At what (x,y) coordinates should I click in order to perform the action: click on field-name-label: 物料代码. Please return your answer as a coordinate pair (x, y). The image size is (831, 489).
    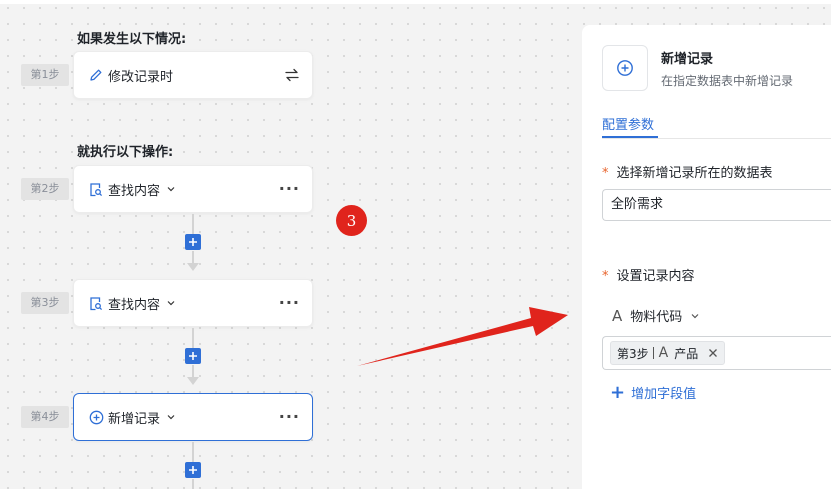
    Looking at the image, I should click on (656, 317).